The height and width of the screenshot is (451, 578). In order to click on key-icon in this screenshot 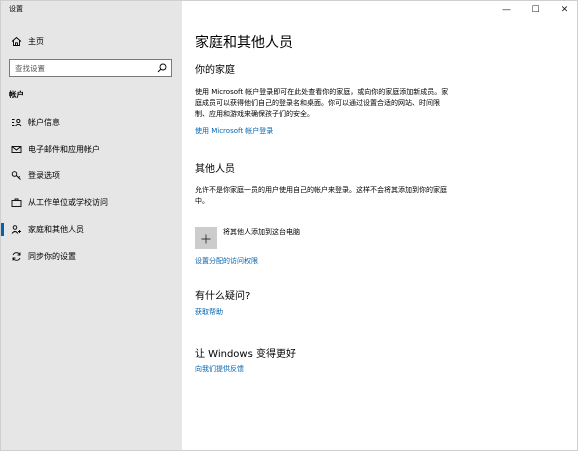, I will do `click(16, 176)`.